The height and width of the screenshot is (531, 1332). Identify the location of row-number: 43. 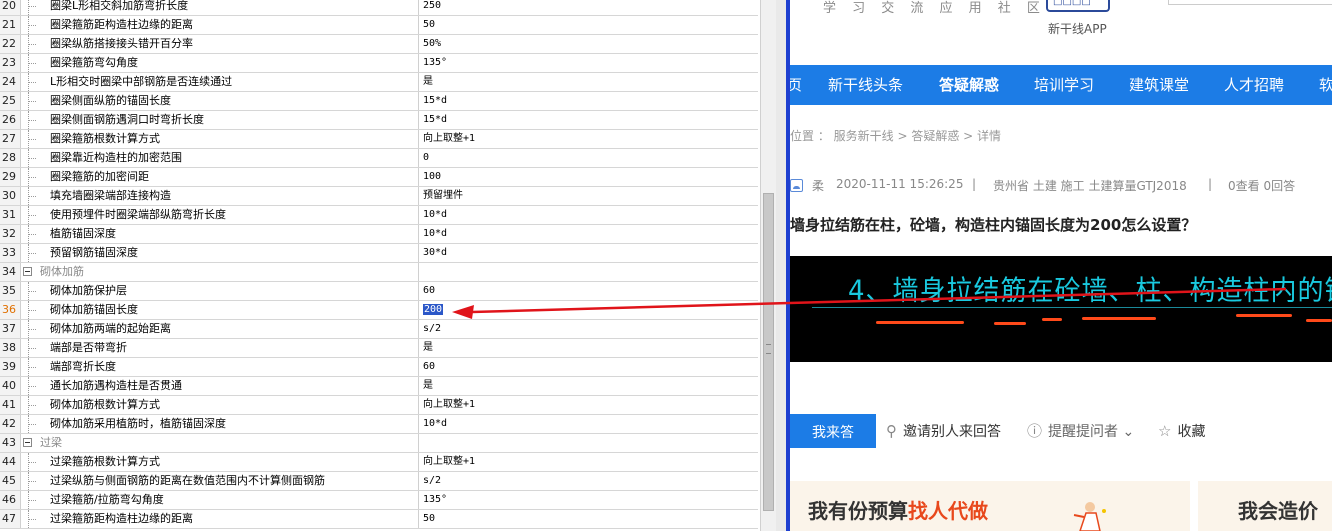
(10, 443).